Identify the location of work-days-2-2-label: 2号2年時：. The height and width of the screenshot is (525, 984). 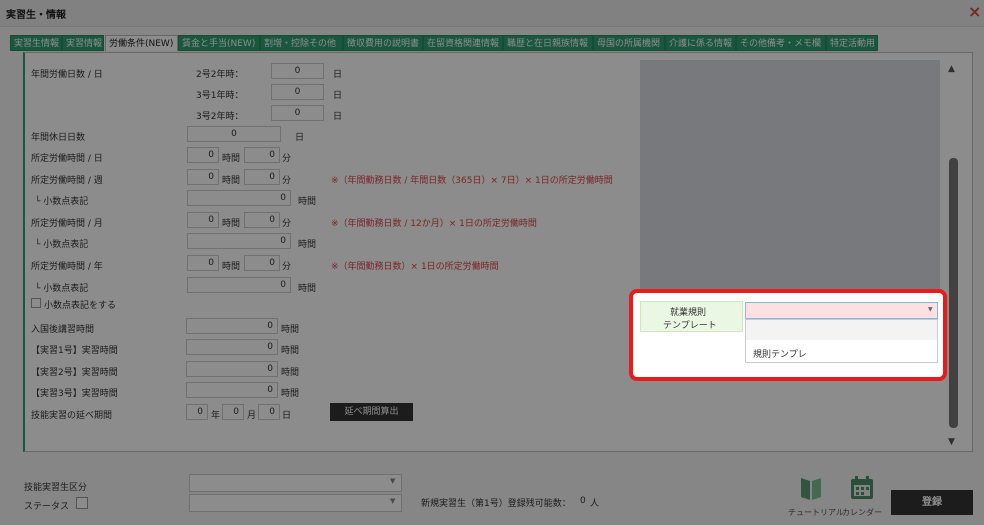
(220, 75).